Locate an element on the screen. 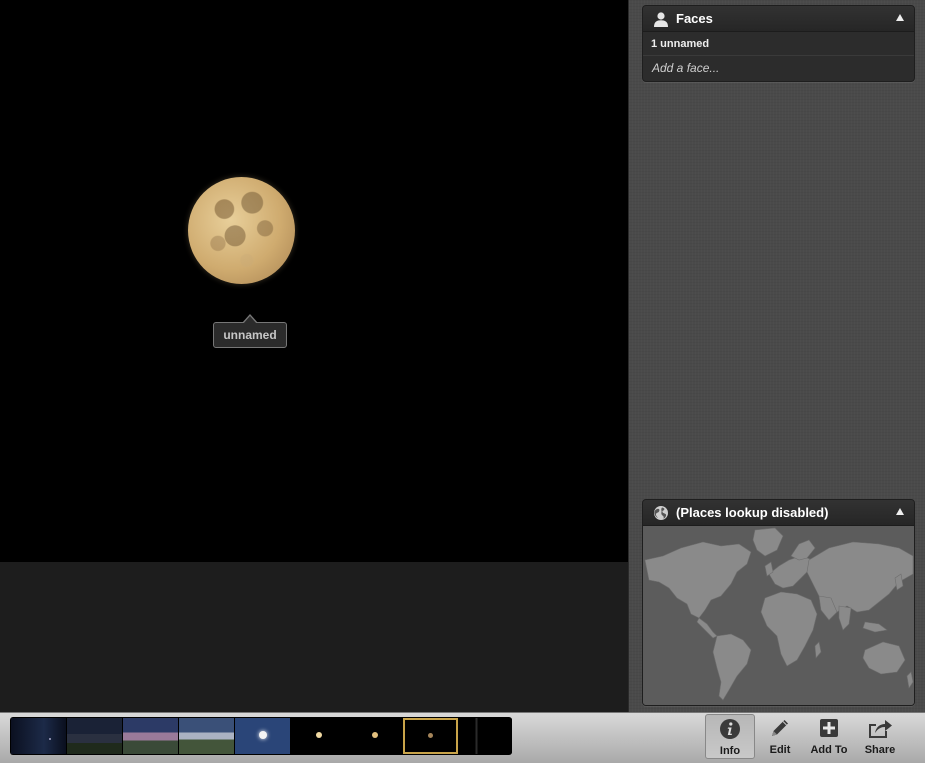  person-icon is located at coordinates (661, 19).